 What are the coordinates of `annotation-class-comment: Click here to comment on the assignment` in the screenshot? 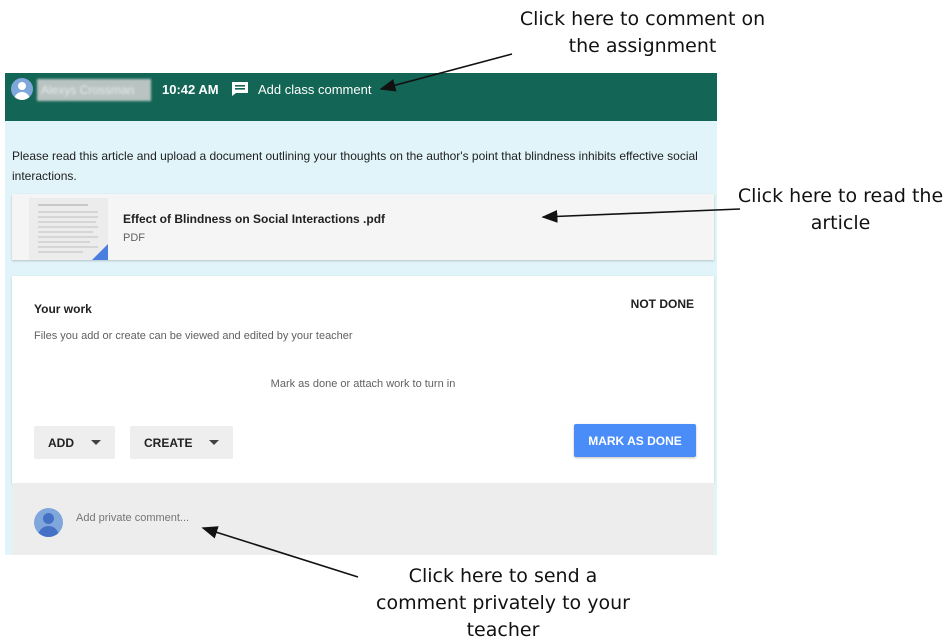 It's located at (642, 32).